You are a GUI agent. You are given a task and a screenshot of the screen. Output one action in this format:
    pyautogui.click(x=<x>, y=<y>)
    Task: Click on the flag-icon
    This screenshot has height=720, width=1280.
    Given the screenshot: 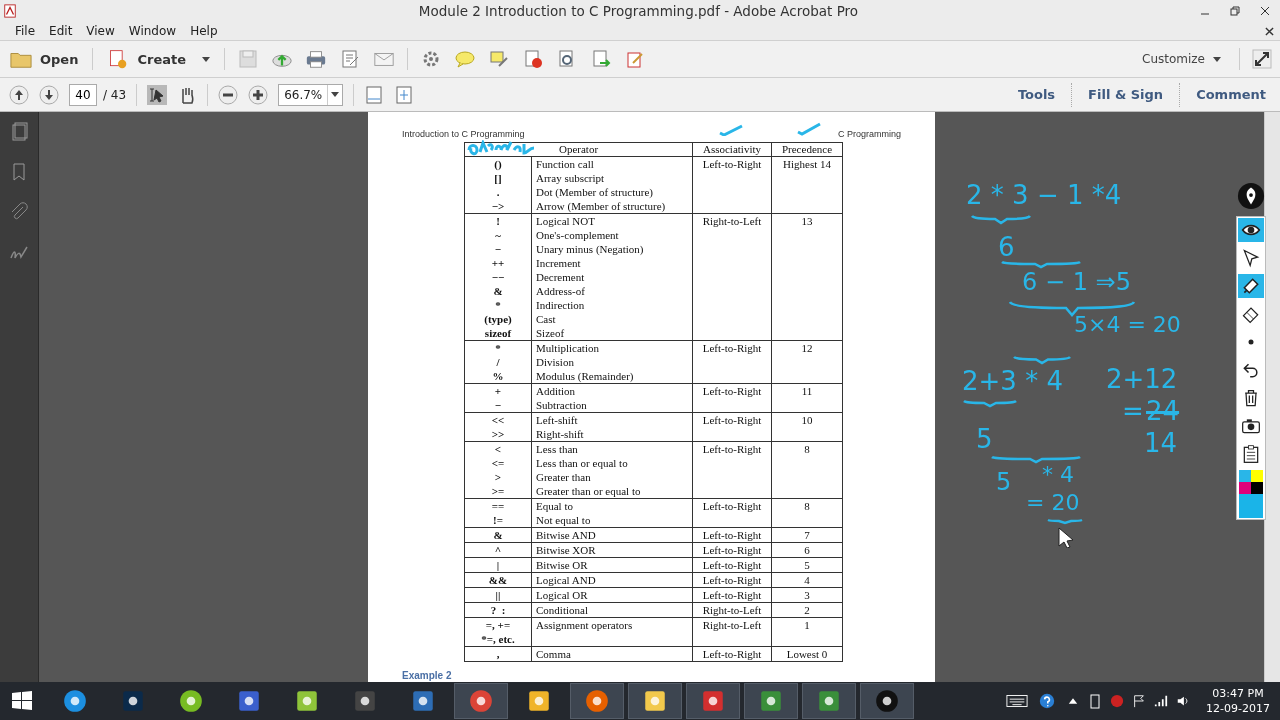 What is the action you would take?
    pyautogui.click(x=1139, y=701)
    